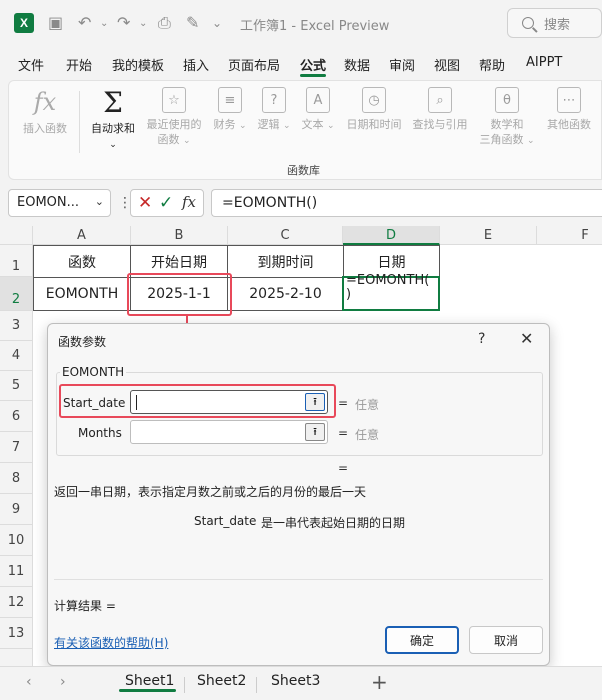  What do you see at coordinates (303, 170) in the screenshot?
I see `ribbon-group-label: 函数库` at bounding box center [303, 170].